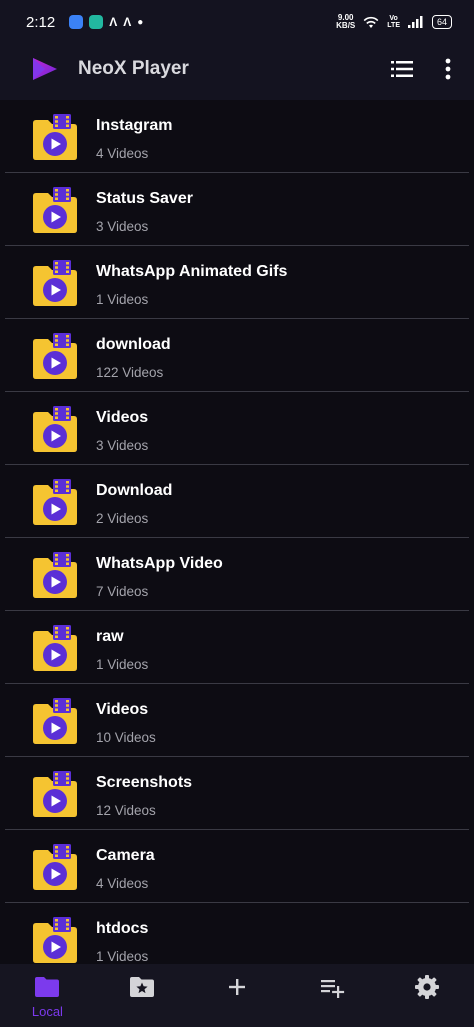 Image resolution: width=474 pixels, height=1027 pixels. I want to click on folder-name: Status Saver, so click(144, 198).